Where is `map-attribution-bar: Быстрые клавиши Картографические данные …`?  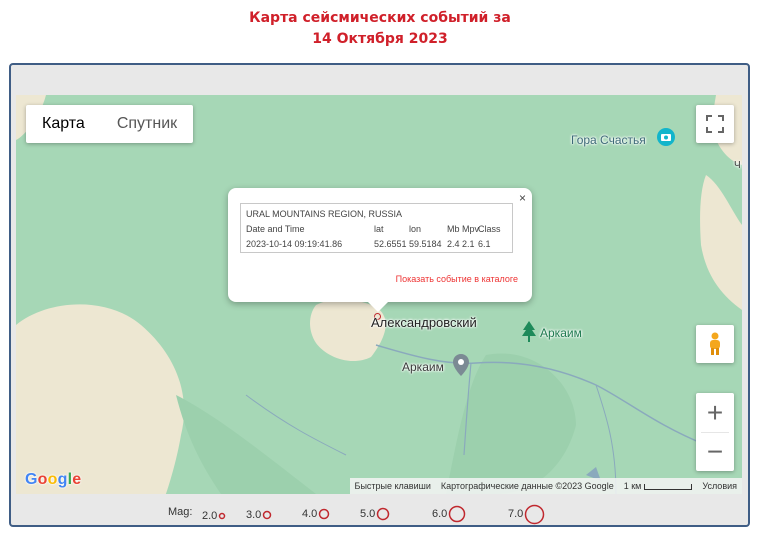
map-attribution-bar: Быстрые клавиши Картографические данные … is located at coordinates (545, 486).